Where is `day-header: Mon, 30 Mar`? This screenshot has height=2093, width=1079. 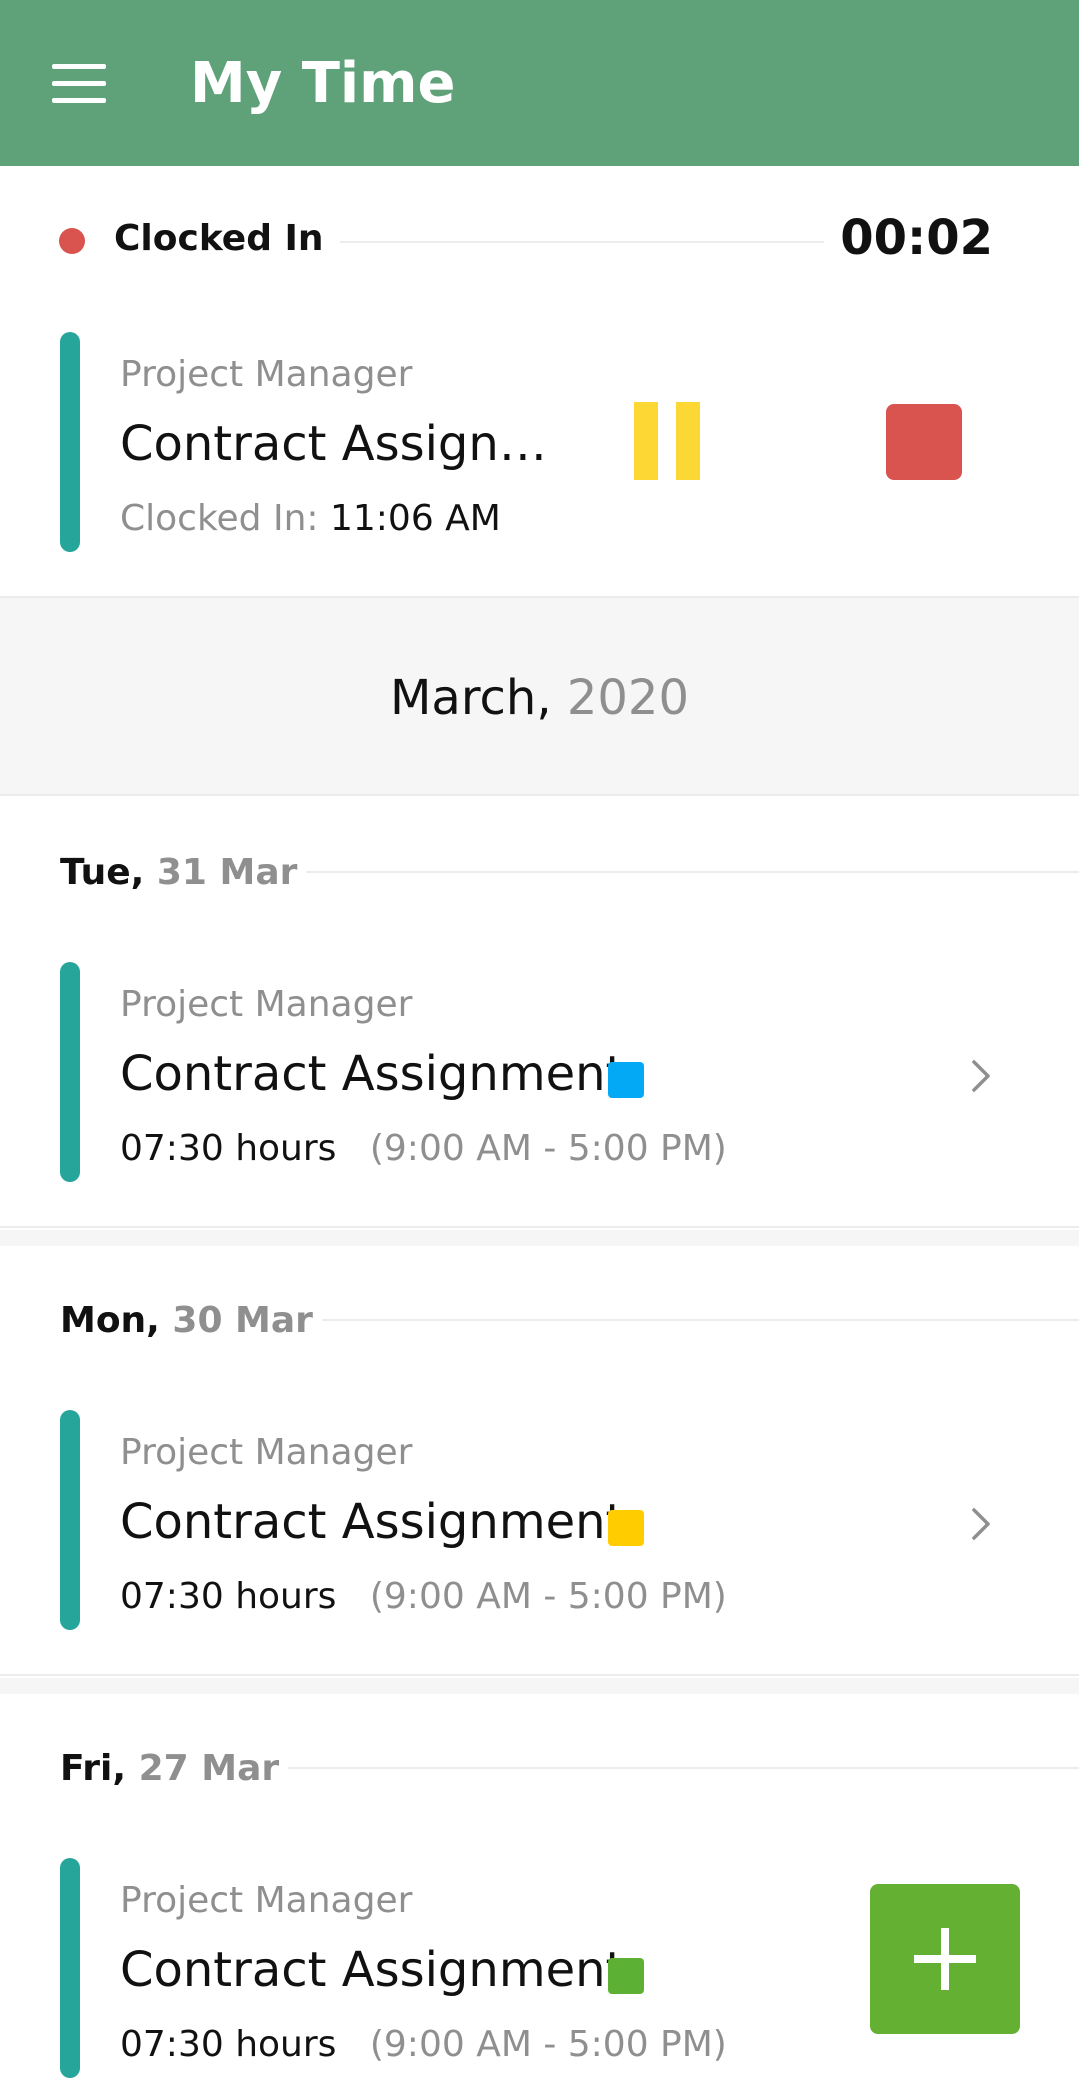
day-header: Mon, 30 Mar is located at coordinates (186, 1320).